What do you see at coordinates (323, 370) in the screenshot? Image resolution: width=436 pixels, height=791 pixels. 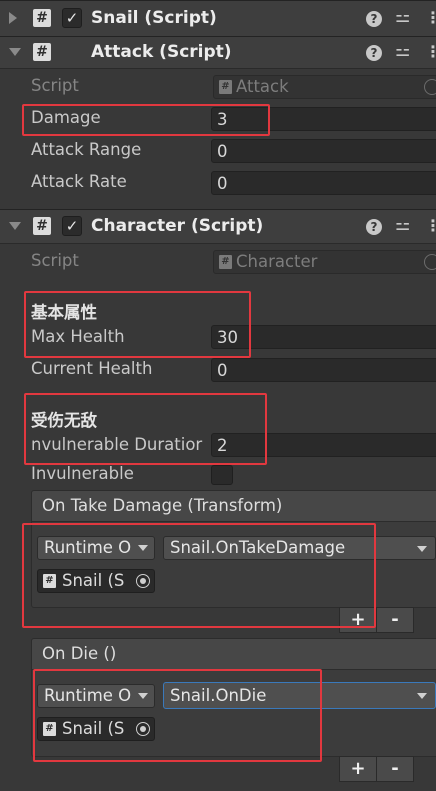 I see `current-health-input: 0` at bounding box center [323, 370].